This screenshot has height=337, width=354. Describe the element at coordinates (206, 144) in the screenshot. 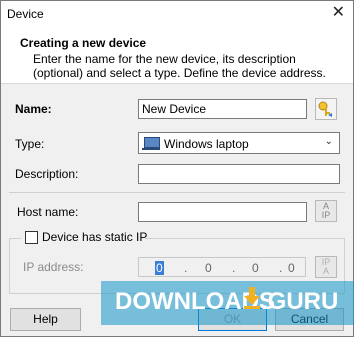

I see `type-selected-value: Windows laptop` at that location.